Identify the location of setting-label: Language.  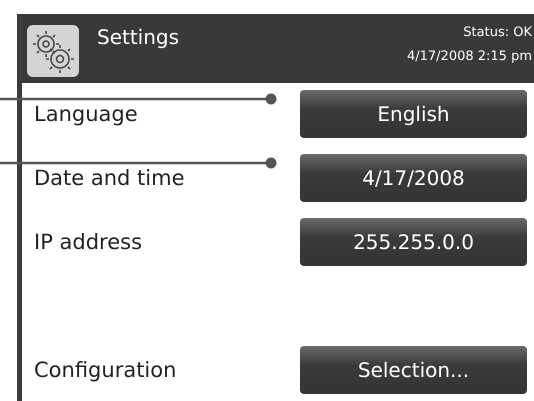
(86, 114).